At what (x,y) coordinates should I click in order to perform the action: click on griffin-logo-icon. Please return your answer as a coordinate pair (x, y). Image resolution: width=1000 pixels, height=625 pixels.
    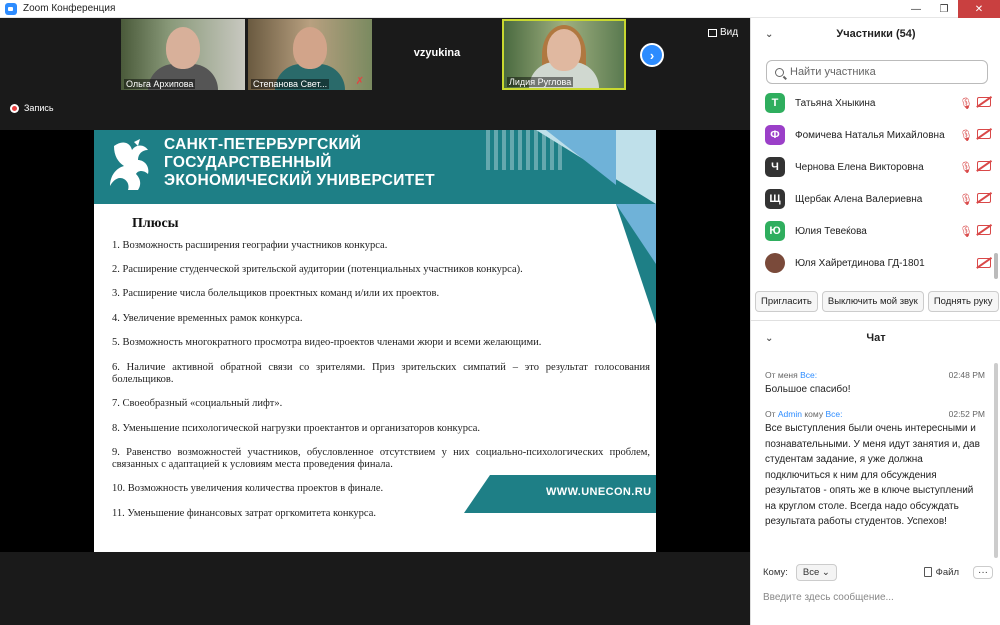
    Looking at the image, I should click on (129, 164).